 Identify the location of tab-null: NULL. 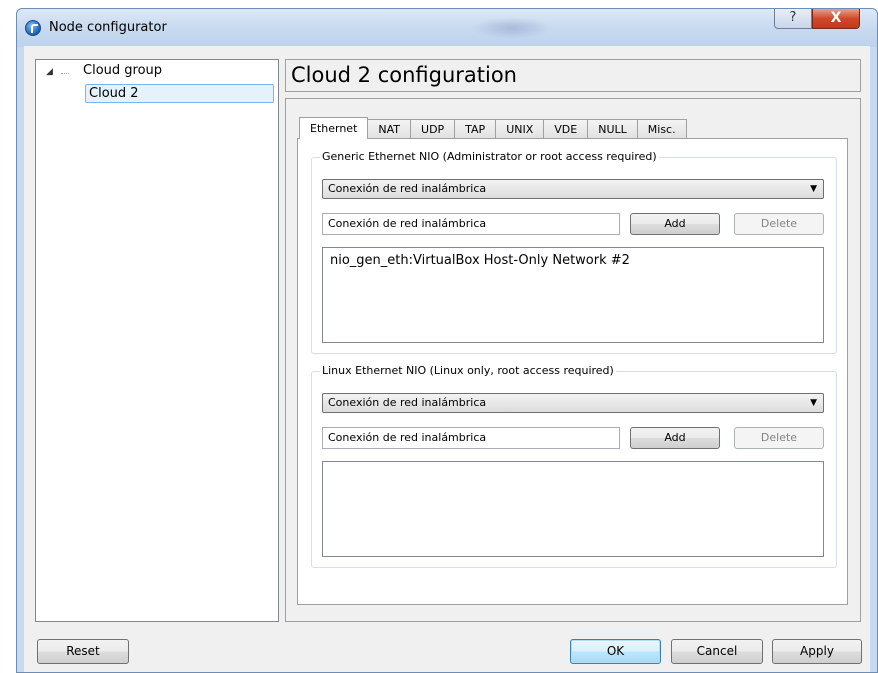
(613, 129).